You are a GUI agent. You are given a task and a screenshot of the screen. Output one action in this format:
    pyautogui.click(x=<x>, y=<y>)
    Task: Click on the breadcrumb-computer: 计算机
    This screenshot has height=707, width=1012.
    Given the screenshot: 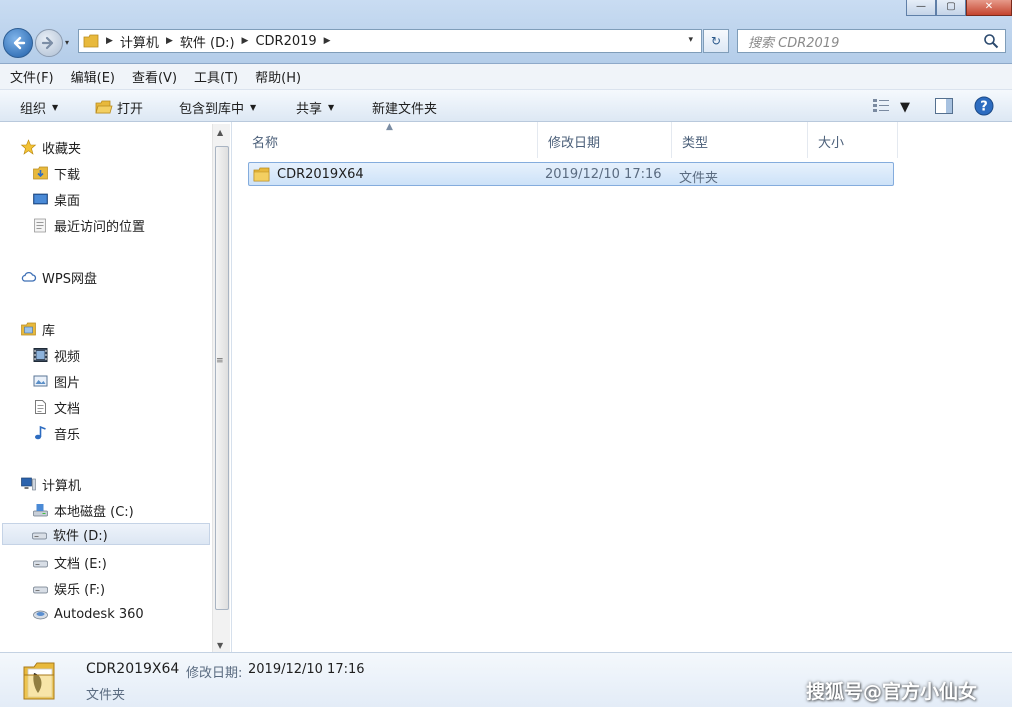 What is the action you would take?
    pyautogui.click(x=139, y=41)
    